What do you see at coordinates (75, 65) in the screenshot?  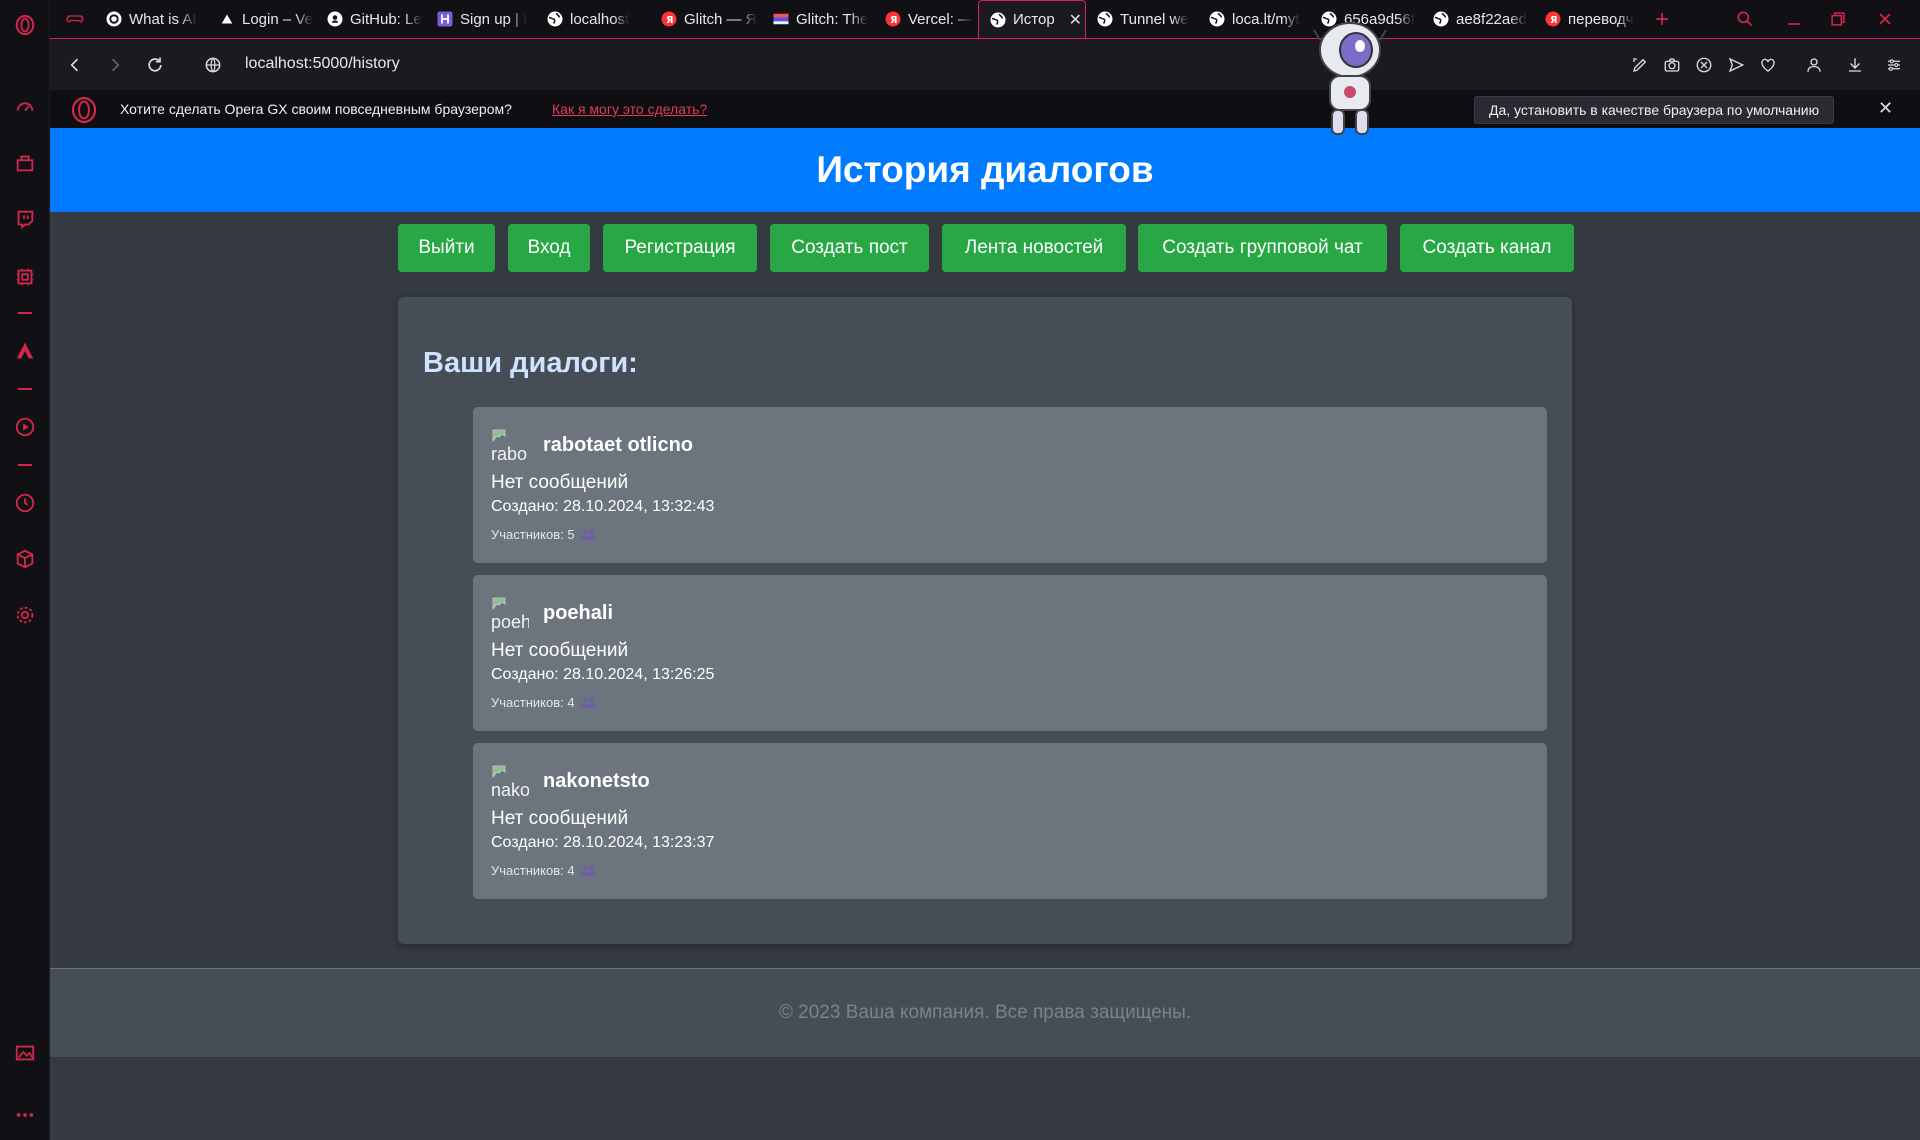 I see `back-arrow-icon` at bounding box center [75, 65].